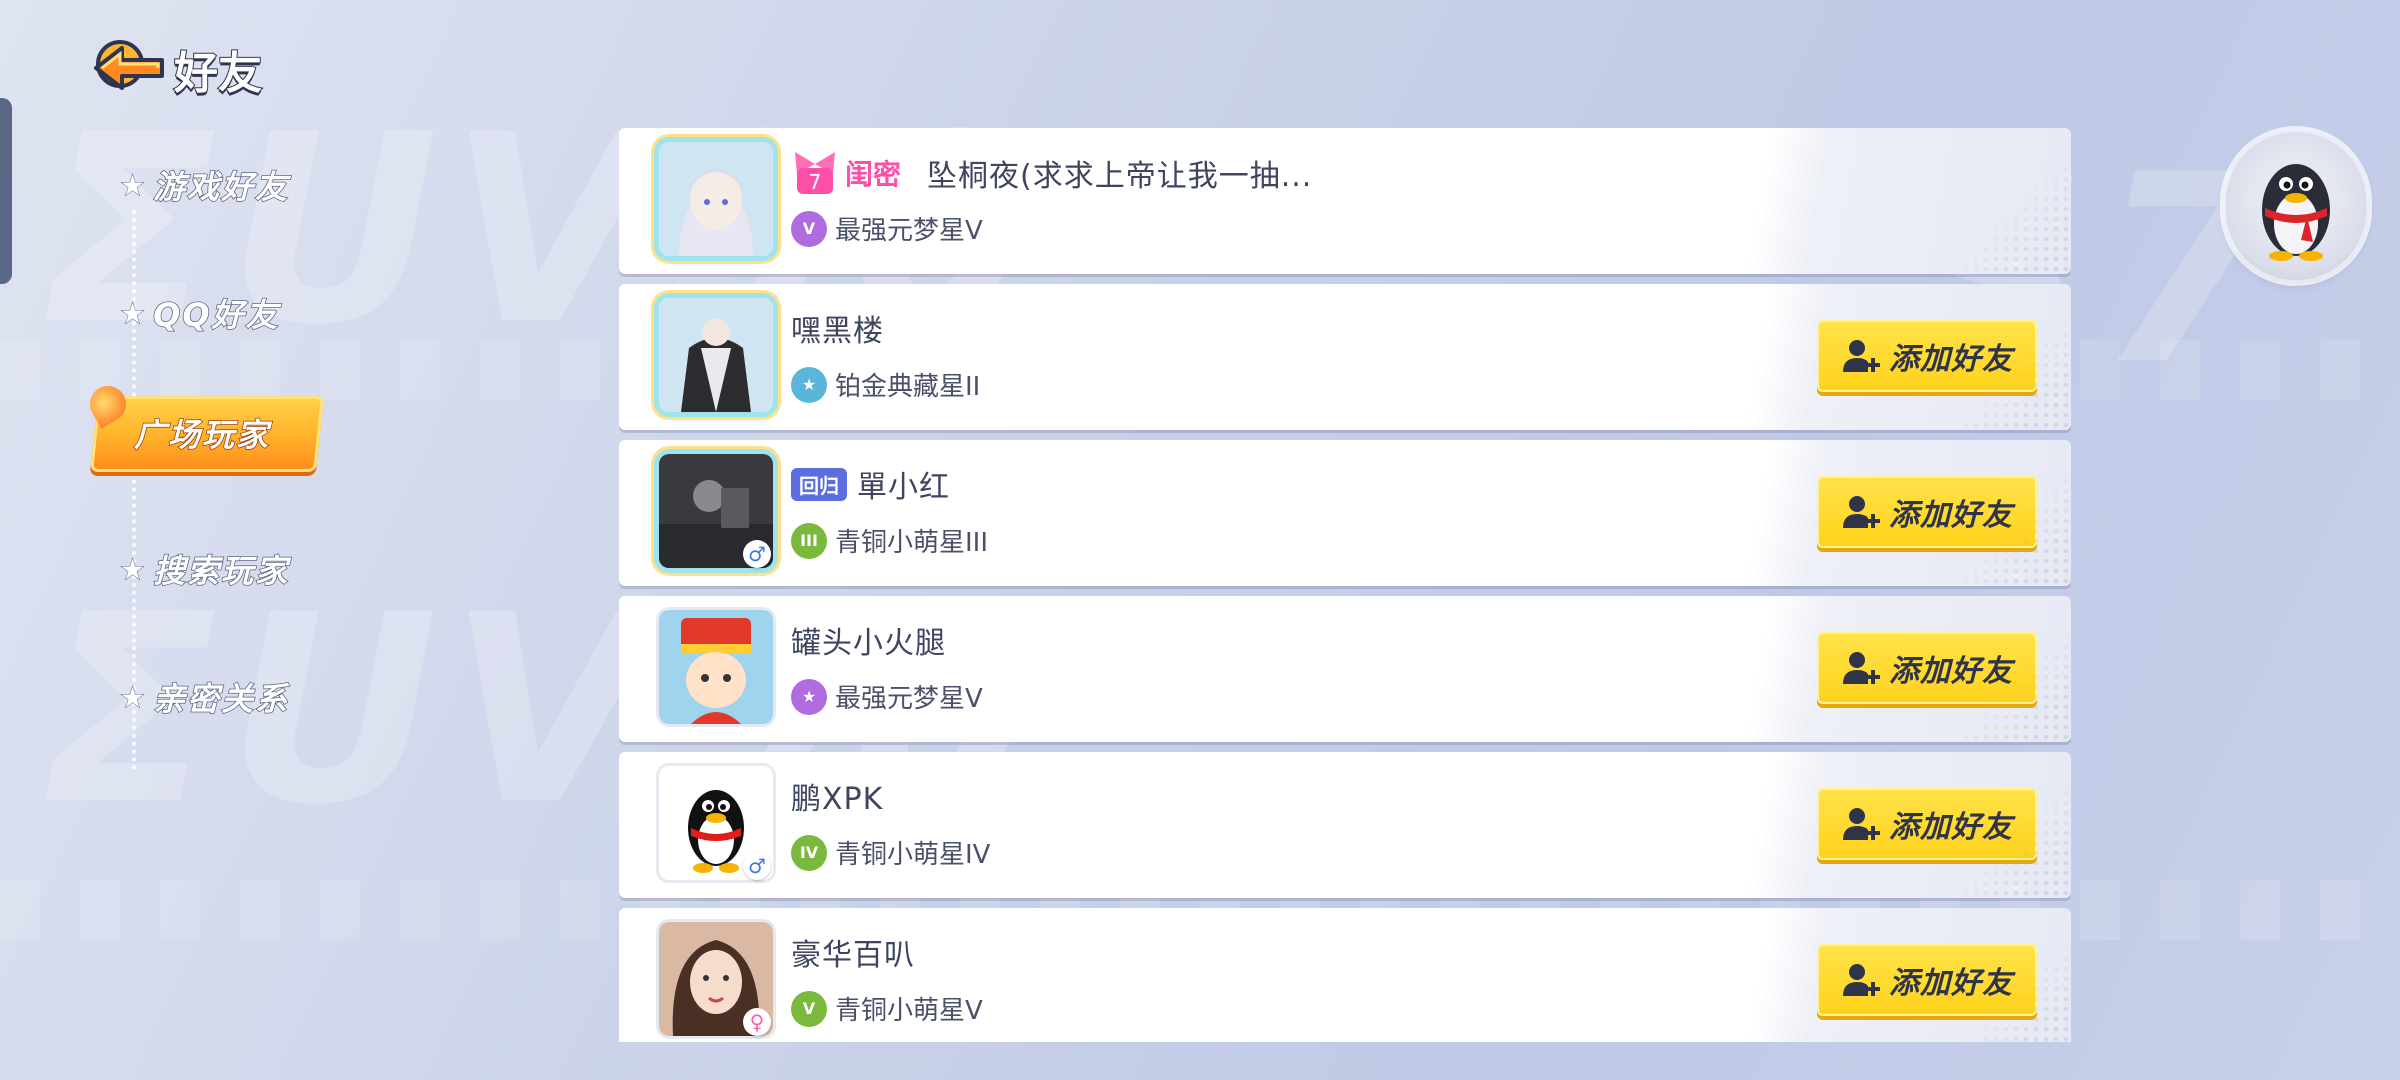 This screenshot has height=1080, width=2400. I want to click on rank-badge-icon: III, so click(809, 540).